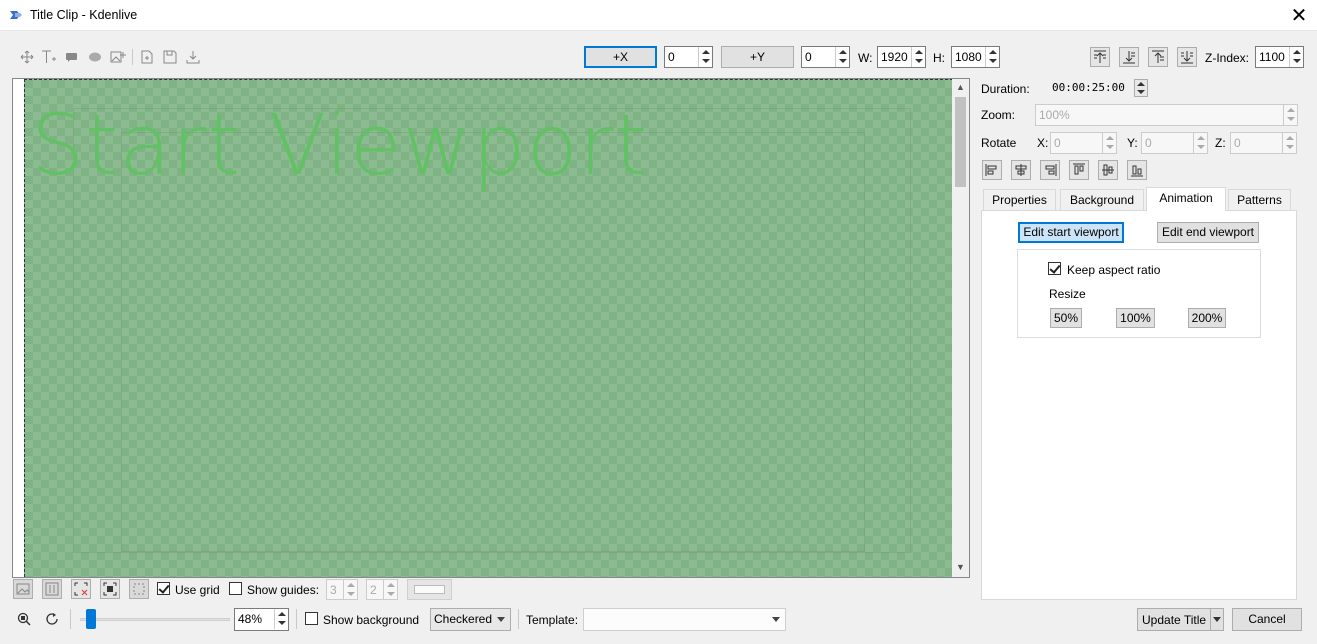  What do you see at coordinates (193, 57) in the screenshot?
I see `download-icon` at bounding box center [193, 57].